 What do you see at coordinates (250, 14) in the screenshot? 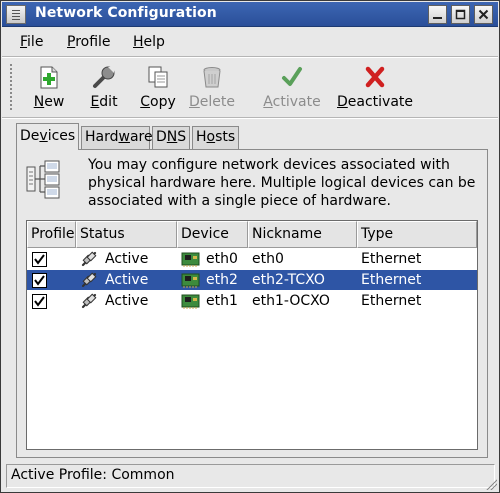
I see `title-bar: Network Configuration` at bounding box center [250, 14].